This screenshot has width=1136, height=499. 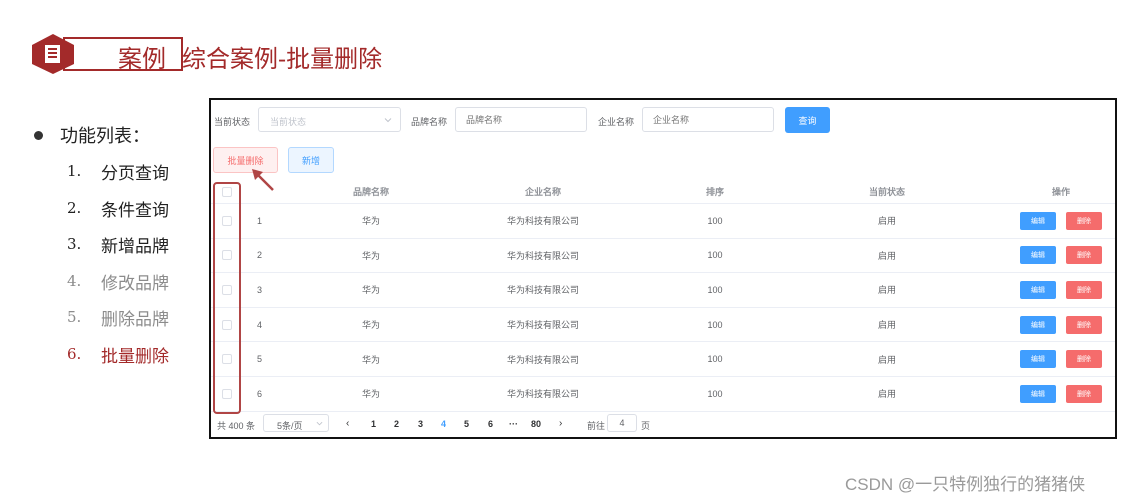 I want to click on header-order: 排序, so click(x=714, y=192).